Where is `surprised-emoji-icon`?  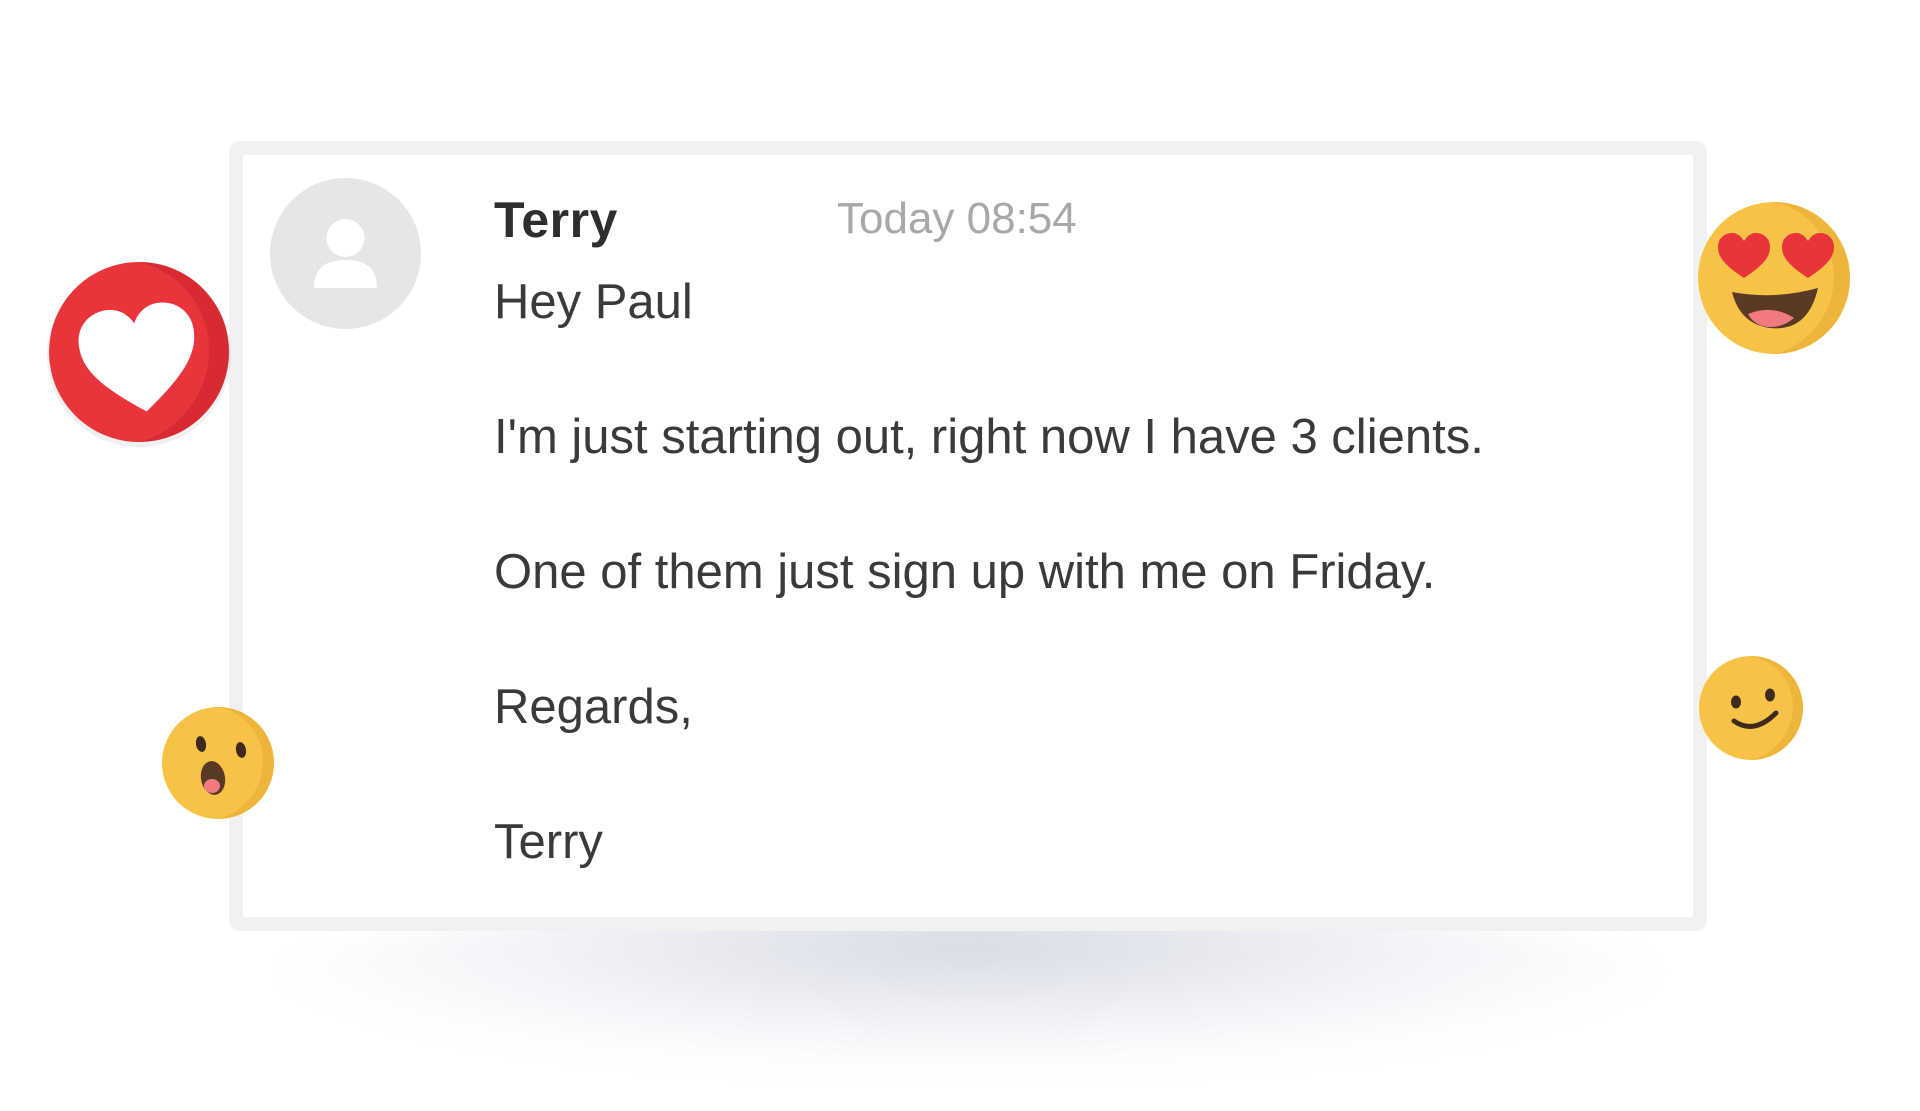 surprised-emoji-icon is located at coordinates (218, 763).